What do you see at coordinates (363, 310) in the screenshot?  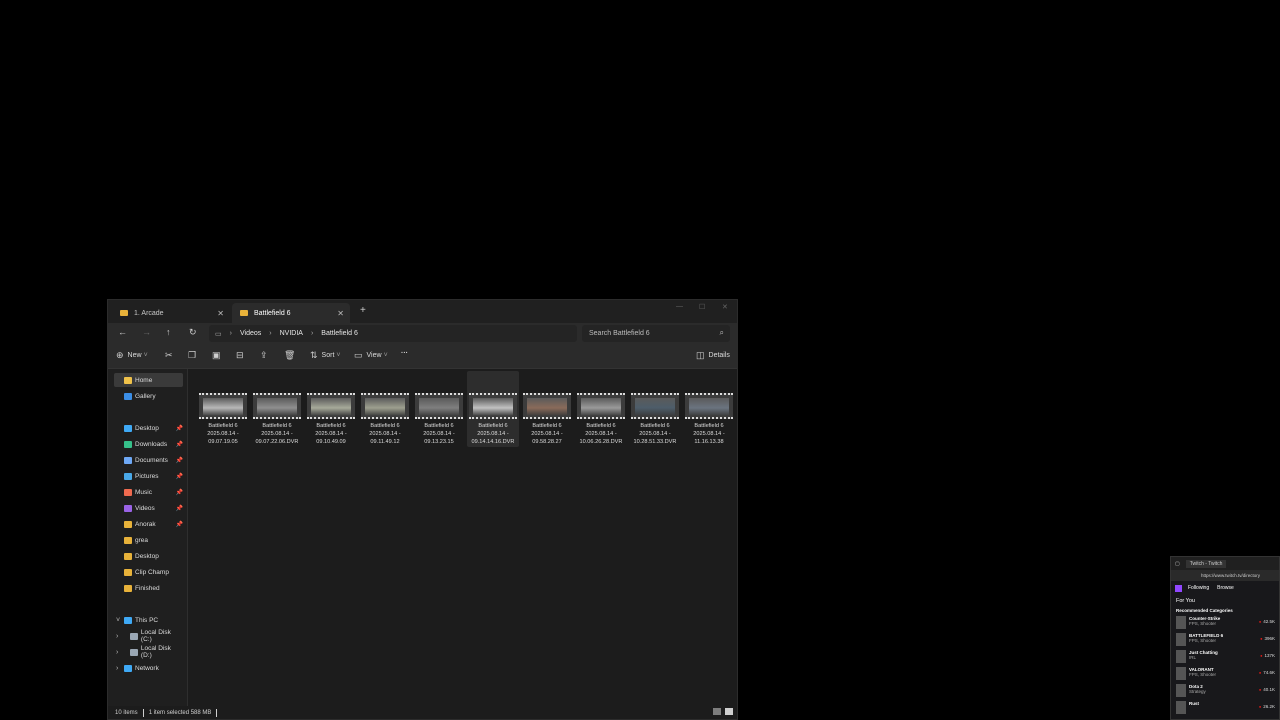 I see `new-tab-icon: +` at bounding box center [363, 310].